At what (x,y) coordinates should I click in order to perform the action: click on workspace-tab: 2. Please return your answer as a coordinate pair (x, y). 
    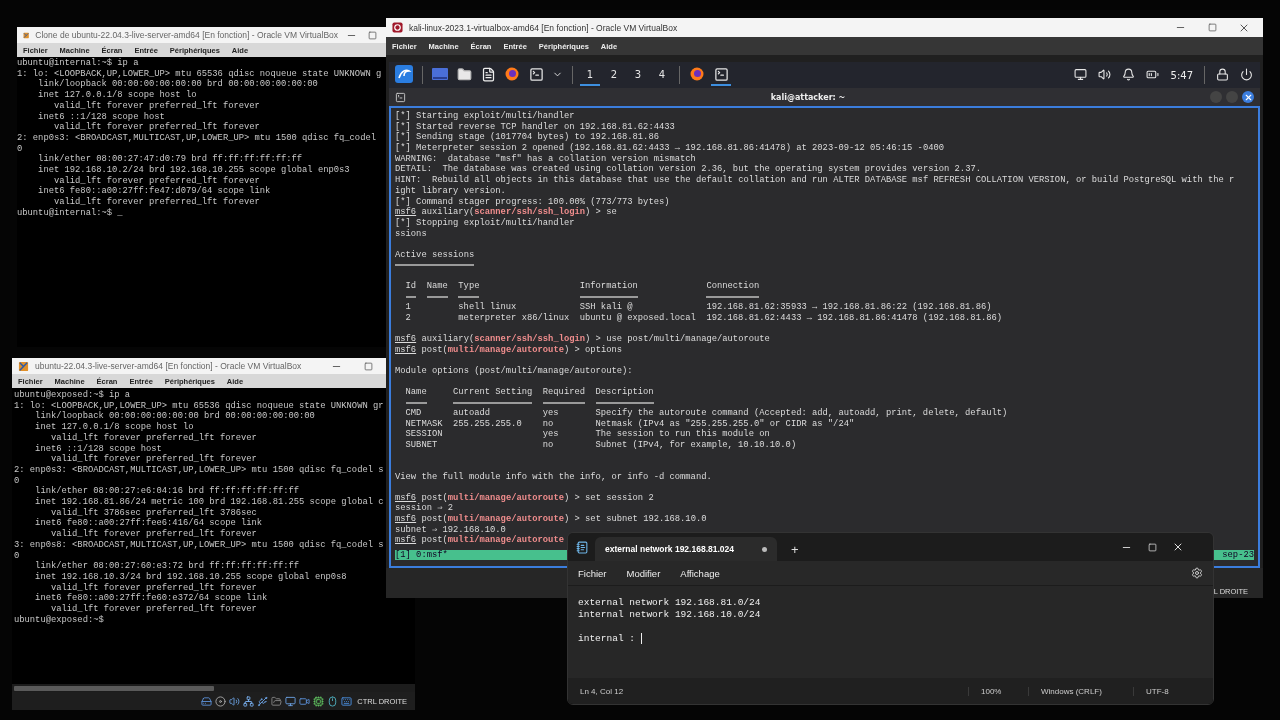
    Looking at the image, I should click on (614, 75).